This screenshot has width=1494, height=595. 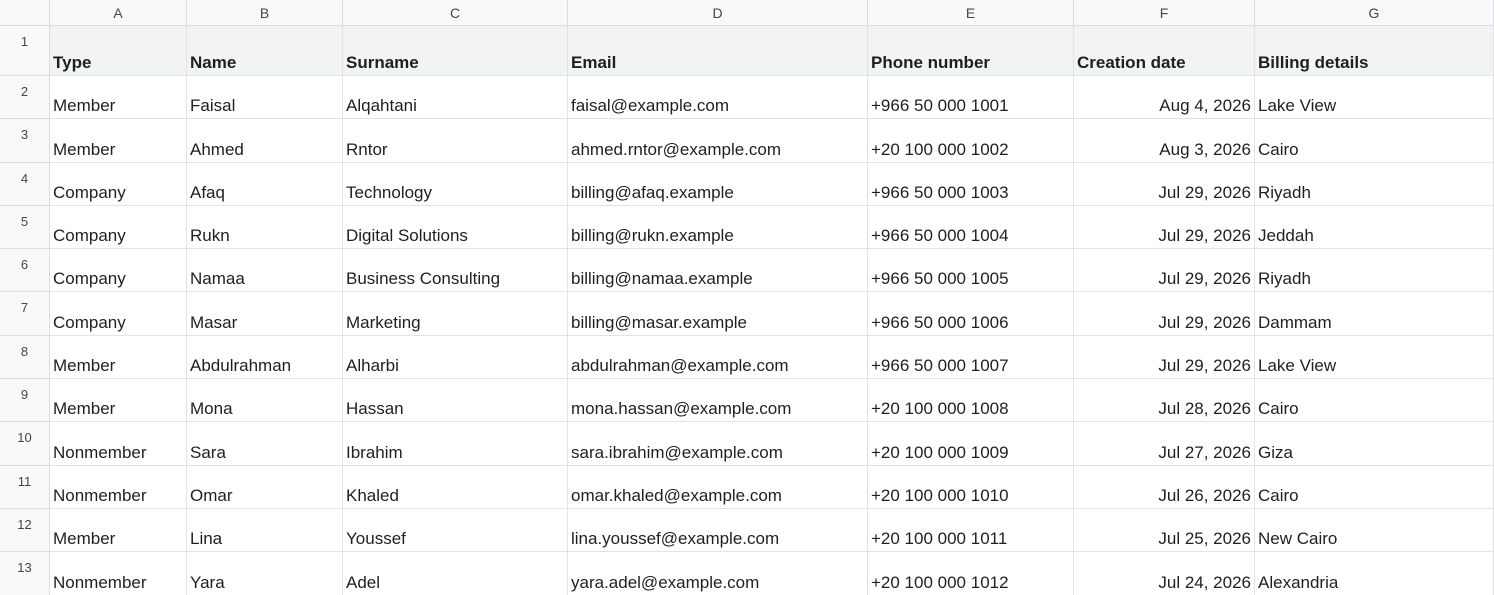 What do you see at coordinates (718, 357) in the screenshot?
I see `cell-email: abdulrahman@example.com` at bounding box center [718, 357].